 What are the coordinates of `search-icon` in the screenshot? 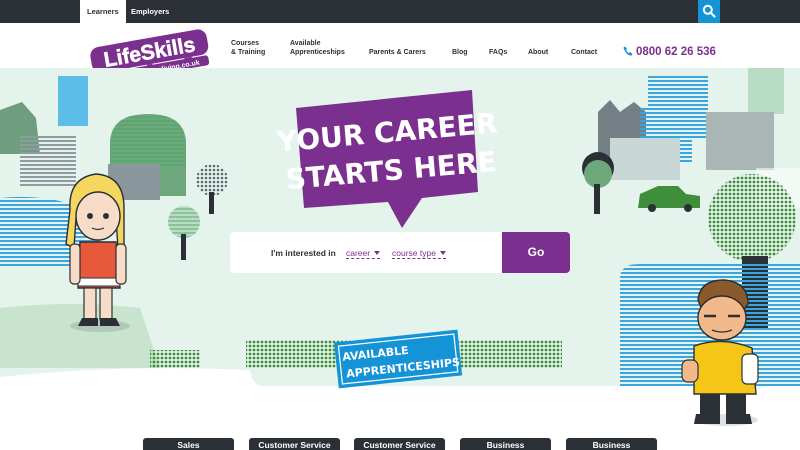 It's located at (709, 11).